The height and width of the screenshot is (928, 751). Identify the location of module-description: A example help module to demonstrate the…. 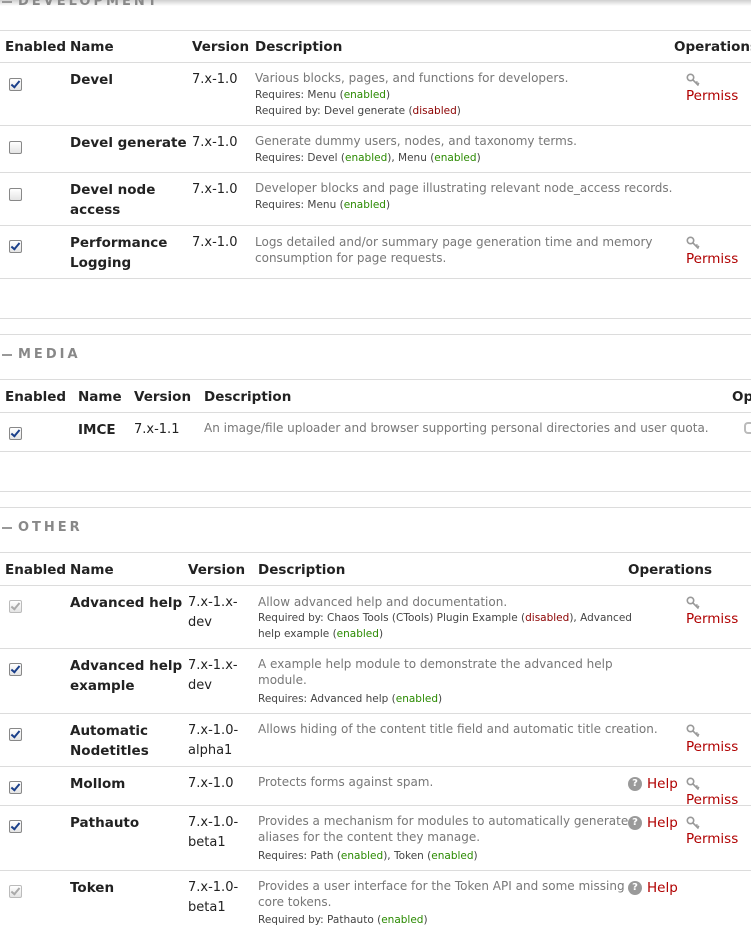
(435, 672).